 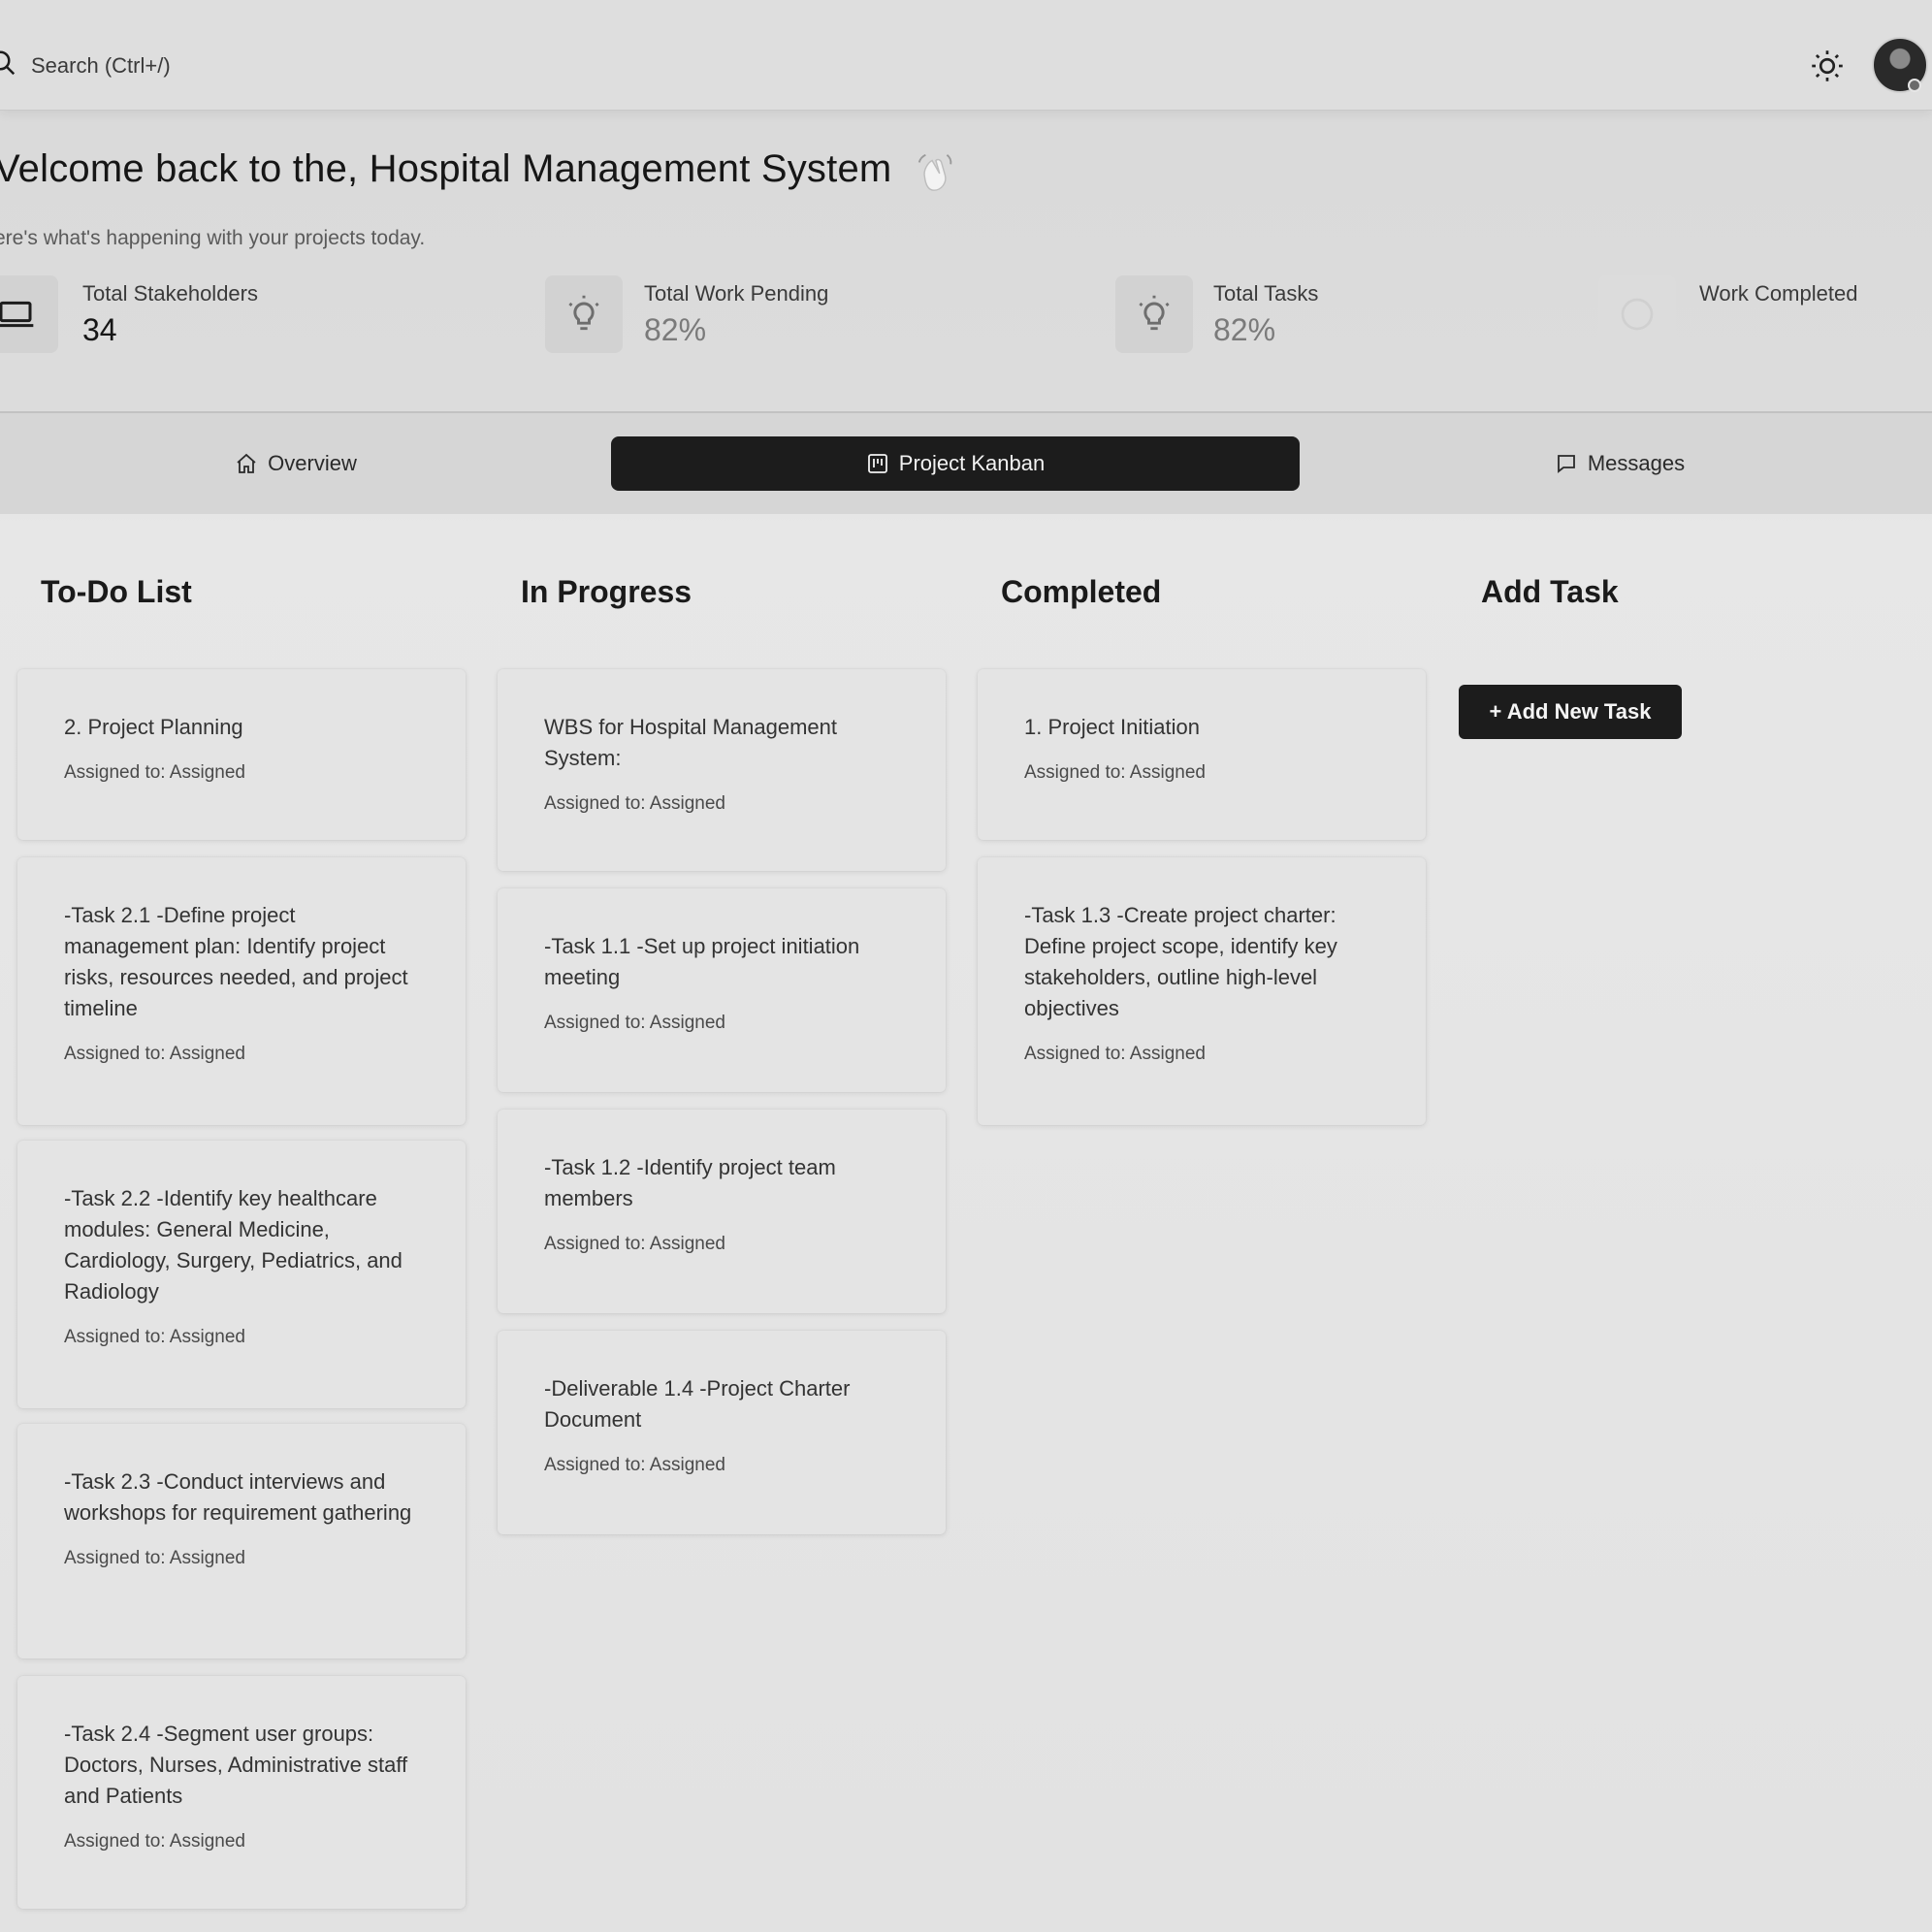 I want to click on stat-total-work-pending: Total Work Pending 82%, so click(x=797, y=314).